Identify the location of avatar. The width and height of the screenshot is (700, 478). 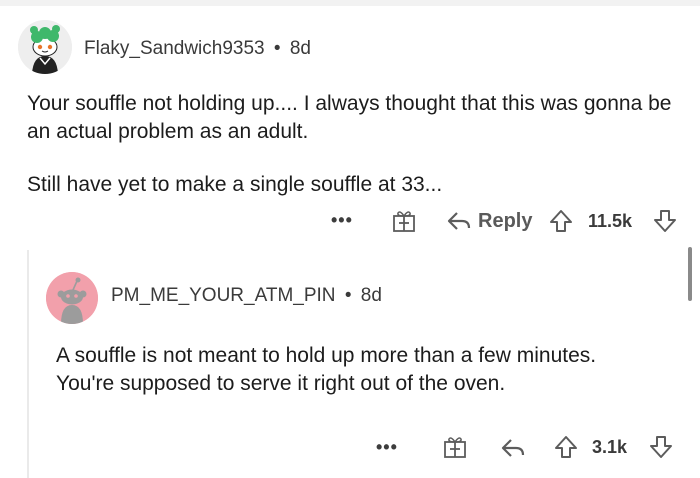
(45, 47).